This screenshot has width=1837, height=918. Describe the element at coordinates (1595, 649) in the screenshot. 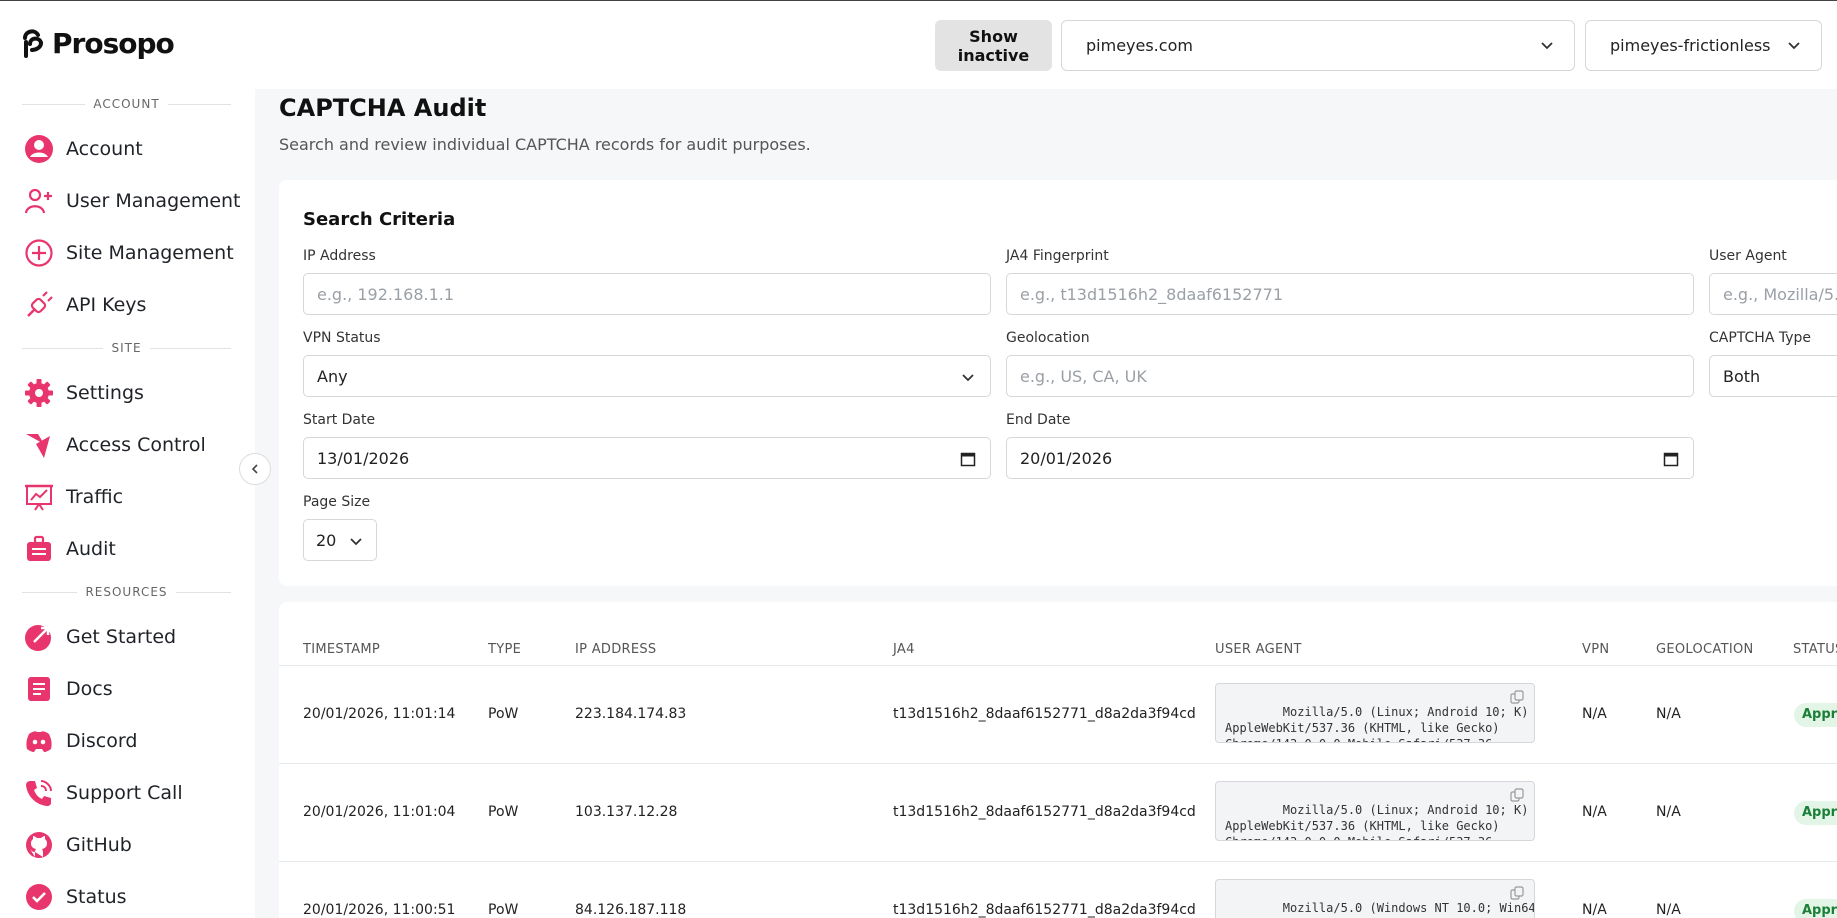

I see `column-header-vpn: VPN` at that location.